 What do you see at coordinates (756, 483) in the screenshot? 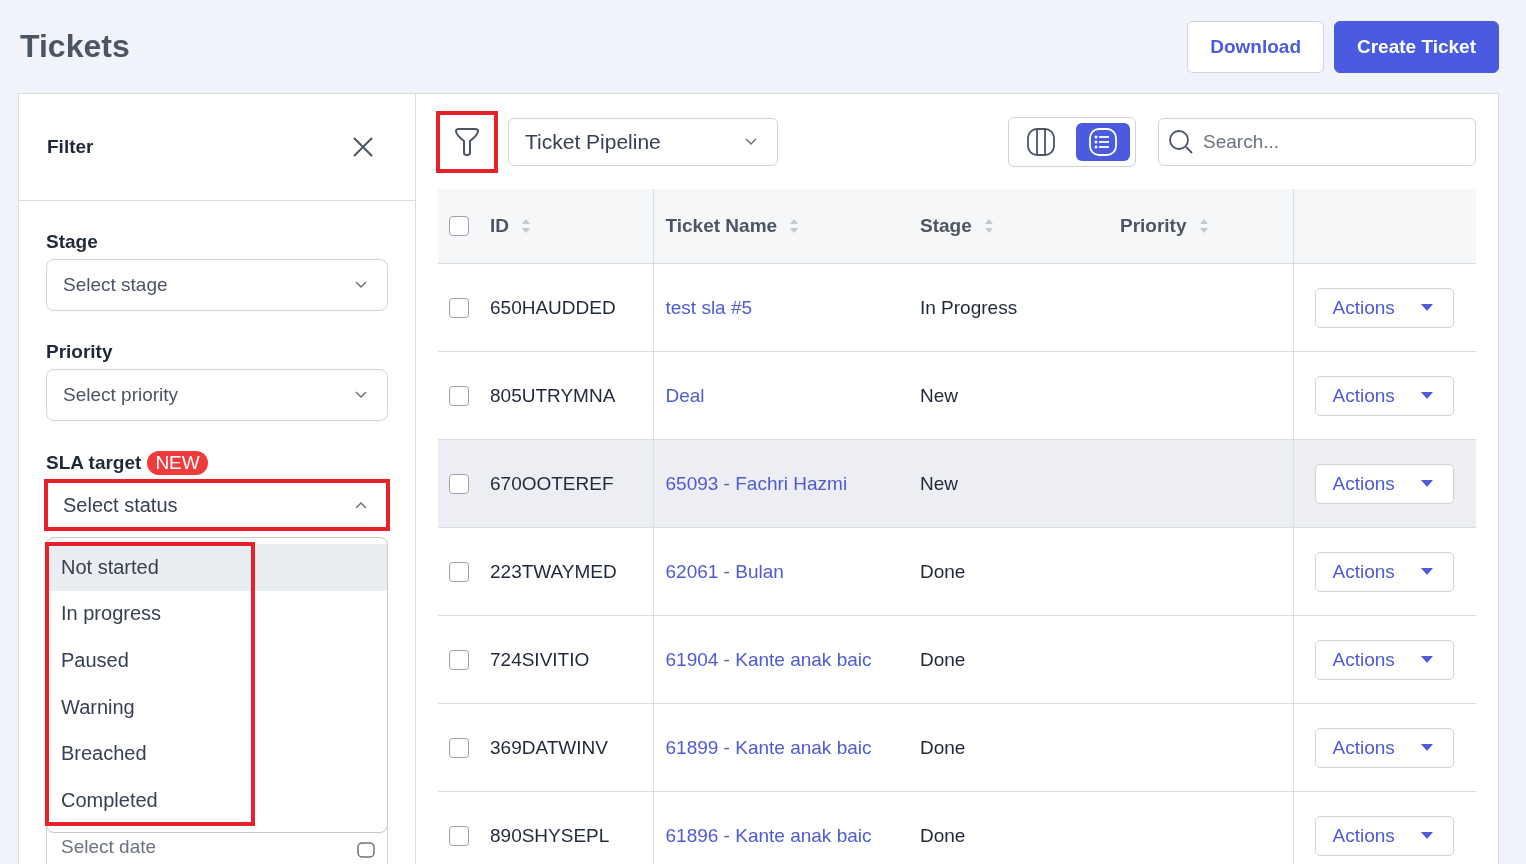
I see `ticket-name-link: 65093 - Fachri Hazmi` at bounding box center [756, 483].